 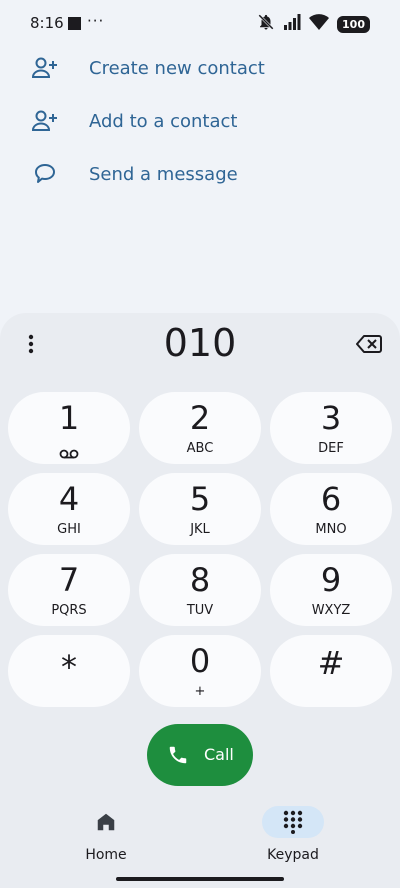 What do you see at coordinates (331, 580) in the screenshot?
I see `key-digit: 9` at bounding box center [331, 580].